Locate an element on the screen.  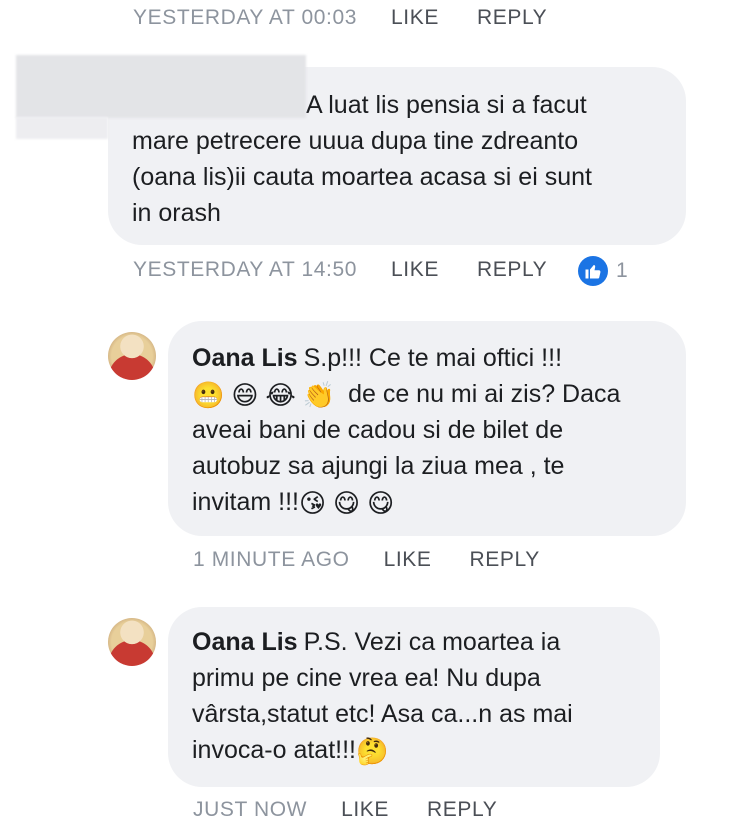
comment-line: autobuz sa ajungi la ziua mea , te is located at coordinates (378, 466).